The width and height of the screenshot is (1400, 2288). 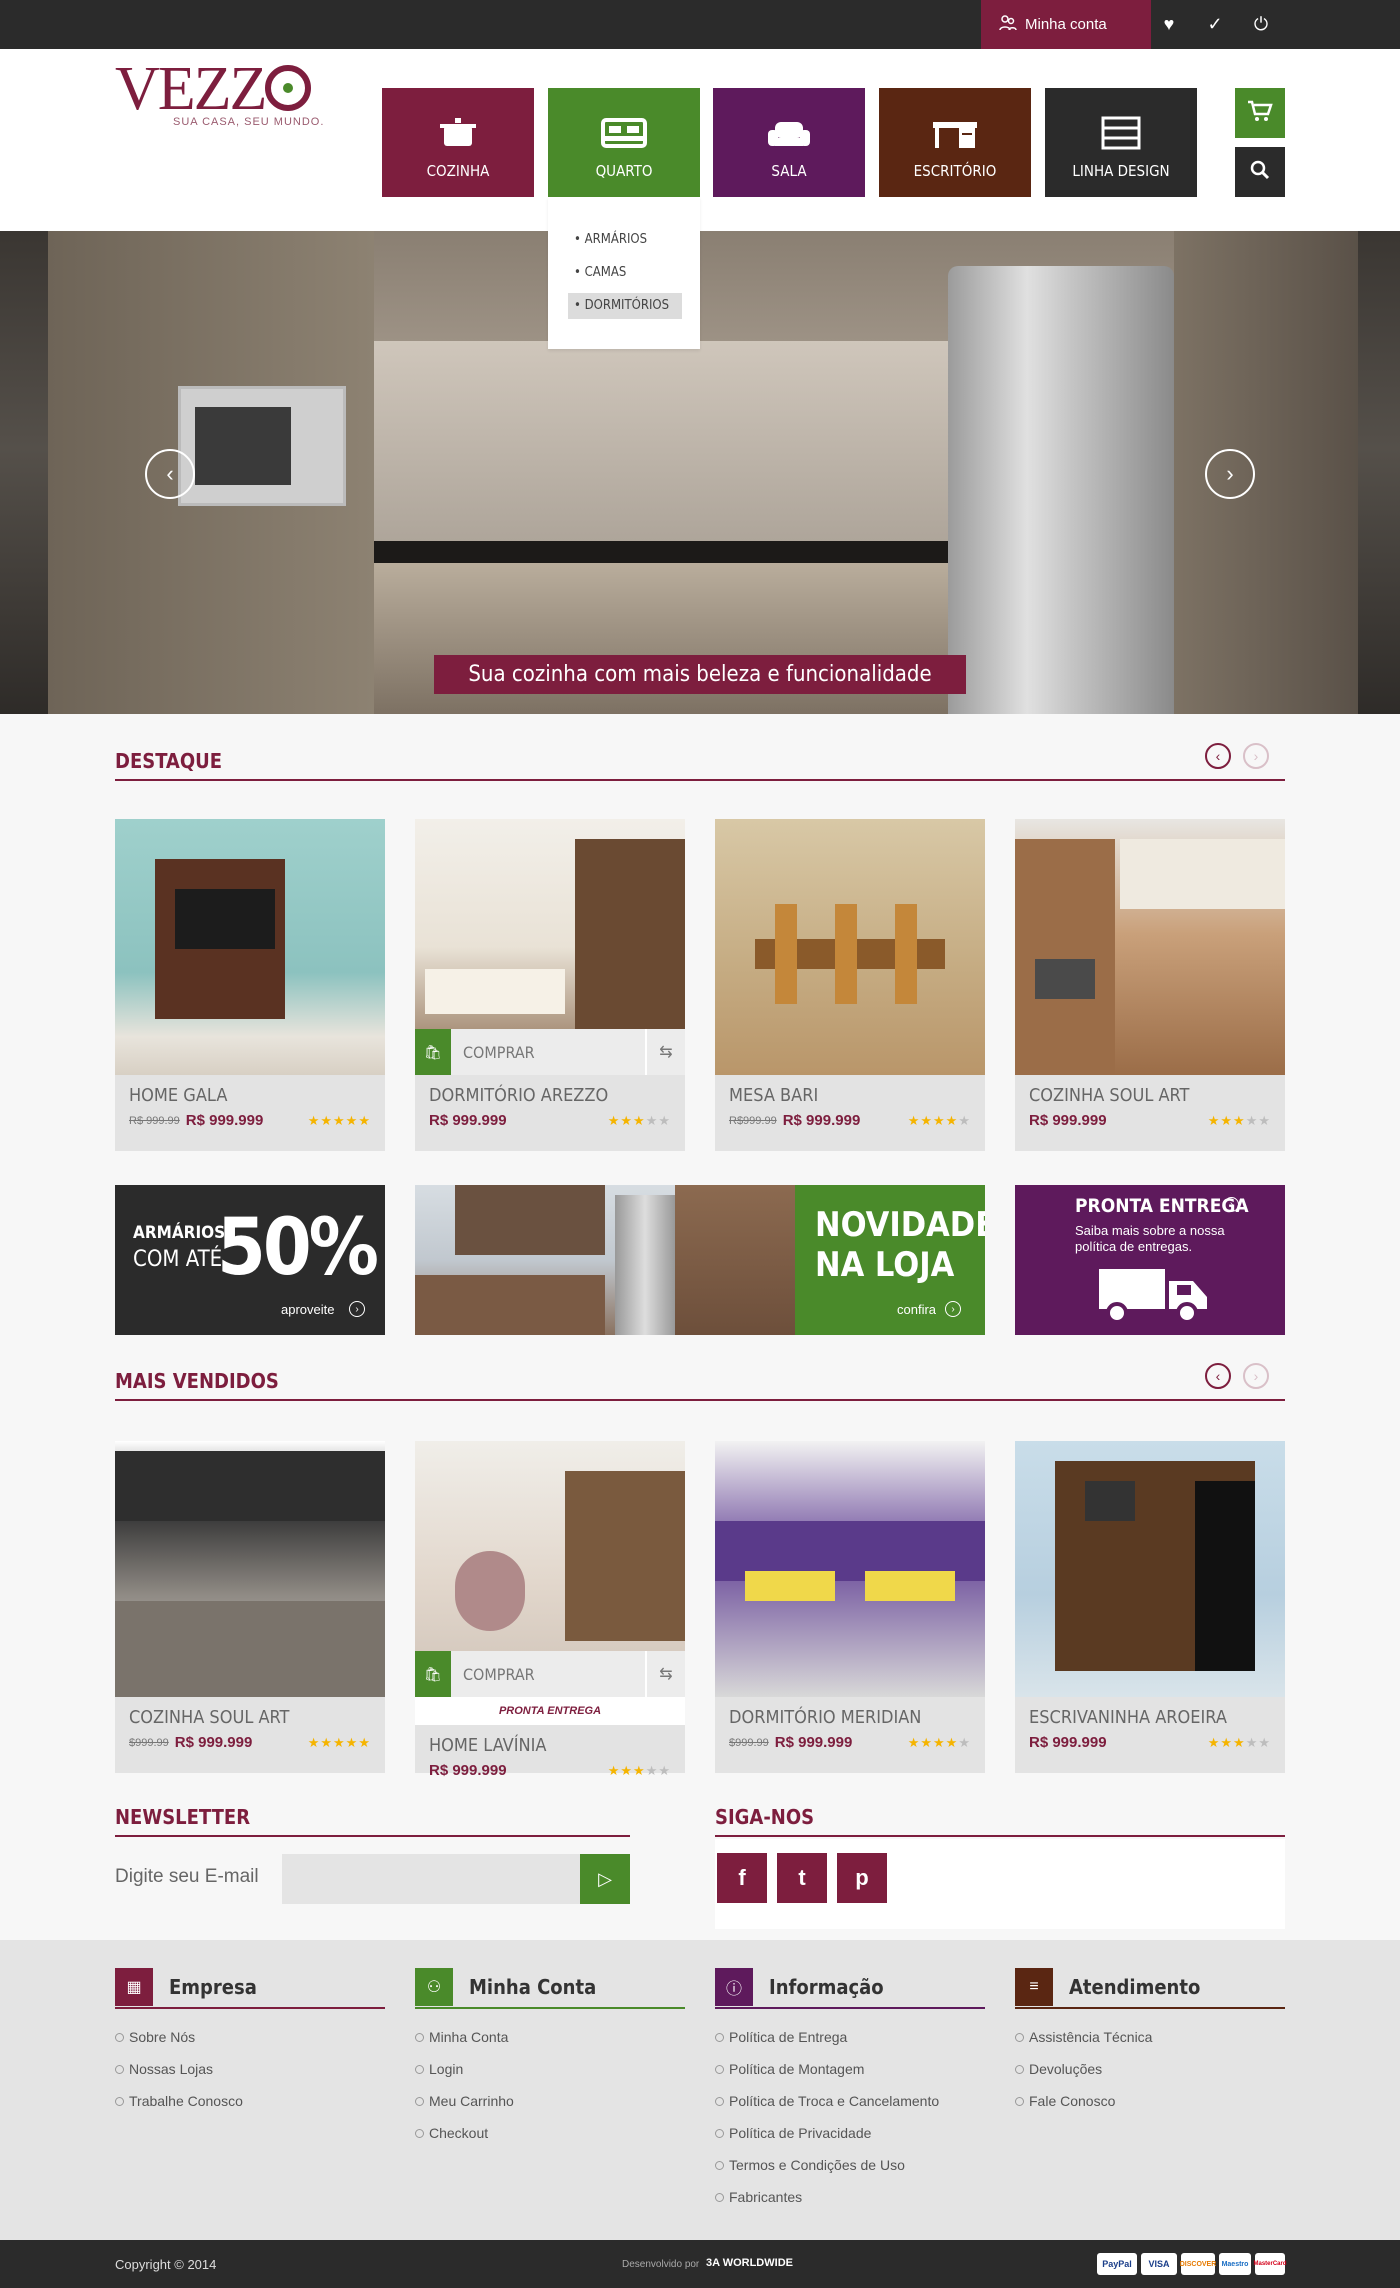 I want to click on power-icon: ⏻, so click(x=1261, y=24).